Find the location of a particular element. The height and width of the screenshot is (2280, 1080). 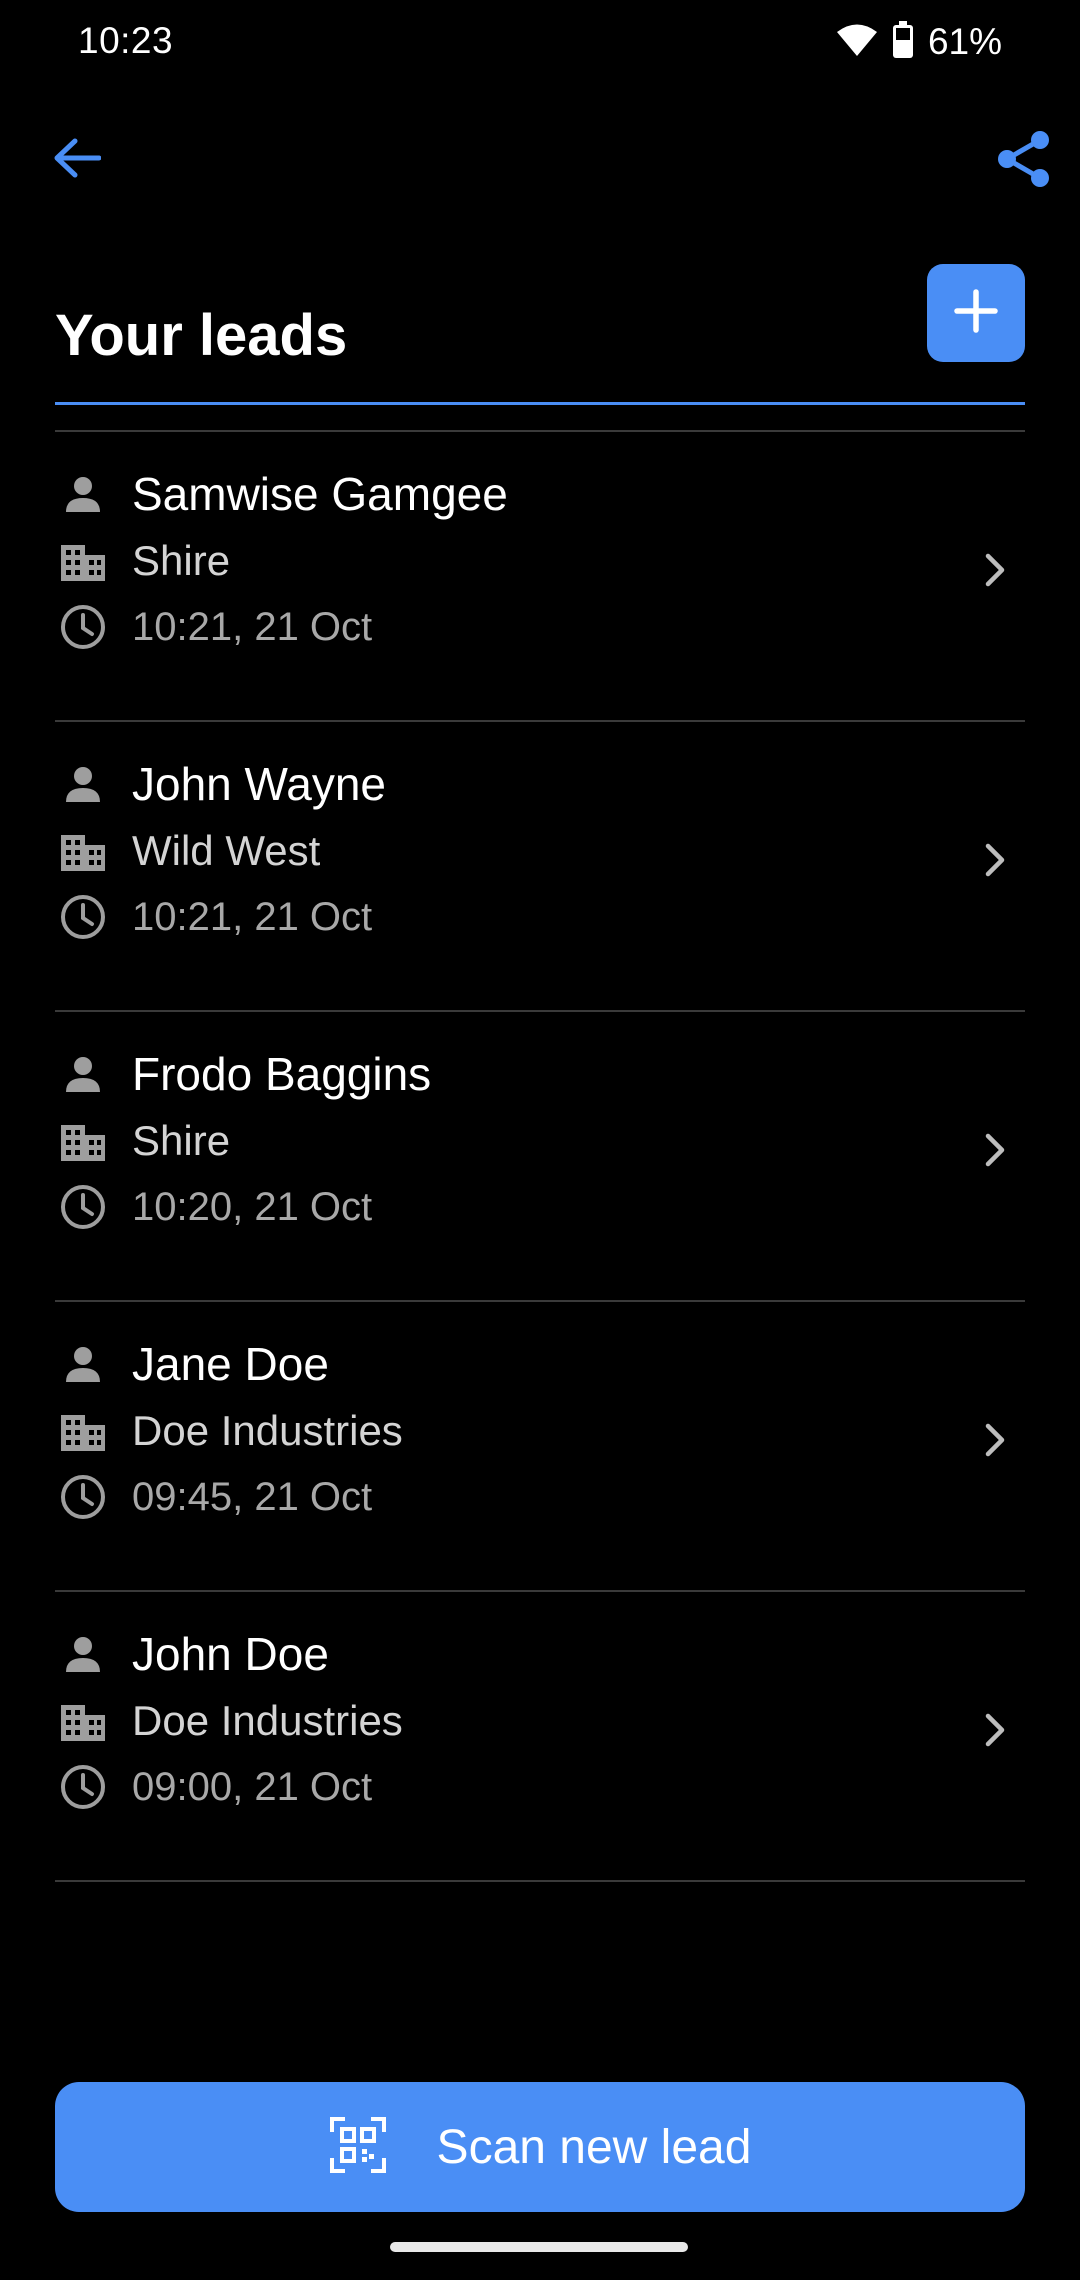

lead-name-row: John Wayne is located at coordinates (220, 784).